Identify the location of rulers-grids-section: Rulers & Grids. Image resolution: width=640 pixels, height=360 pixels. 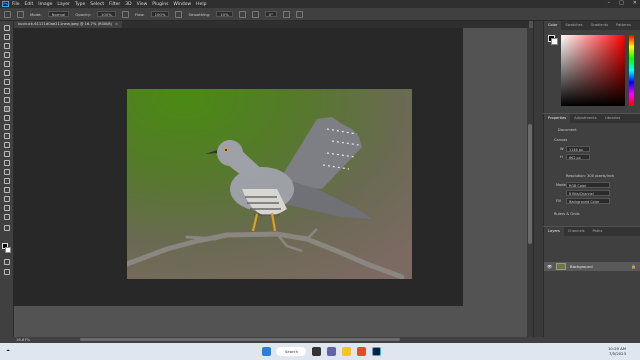
(567, 214).